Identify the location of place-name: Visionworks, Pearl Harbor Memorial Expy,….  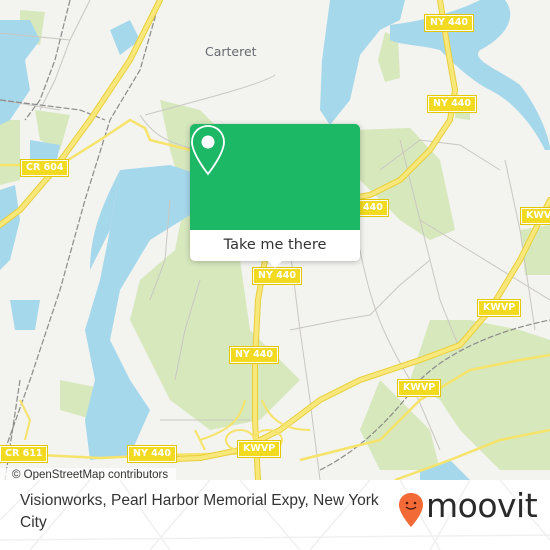
(199, 511).